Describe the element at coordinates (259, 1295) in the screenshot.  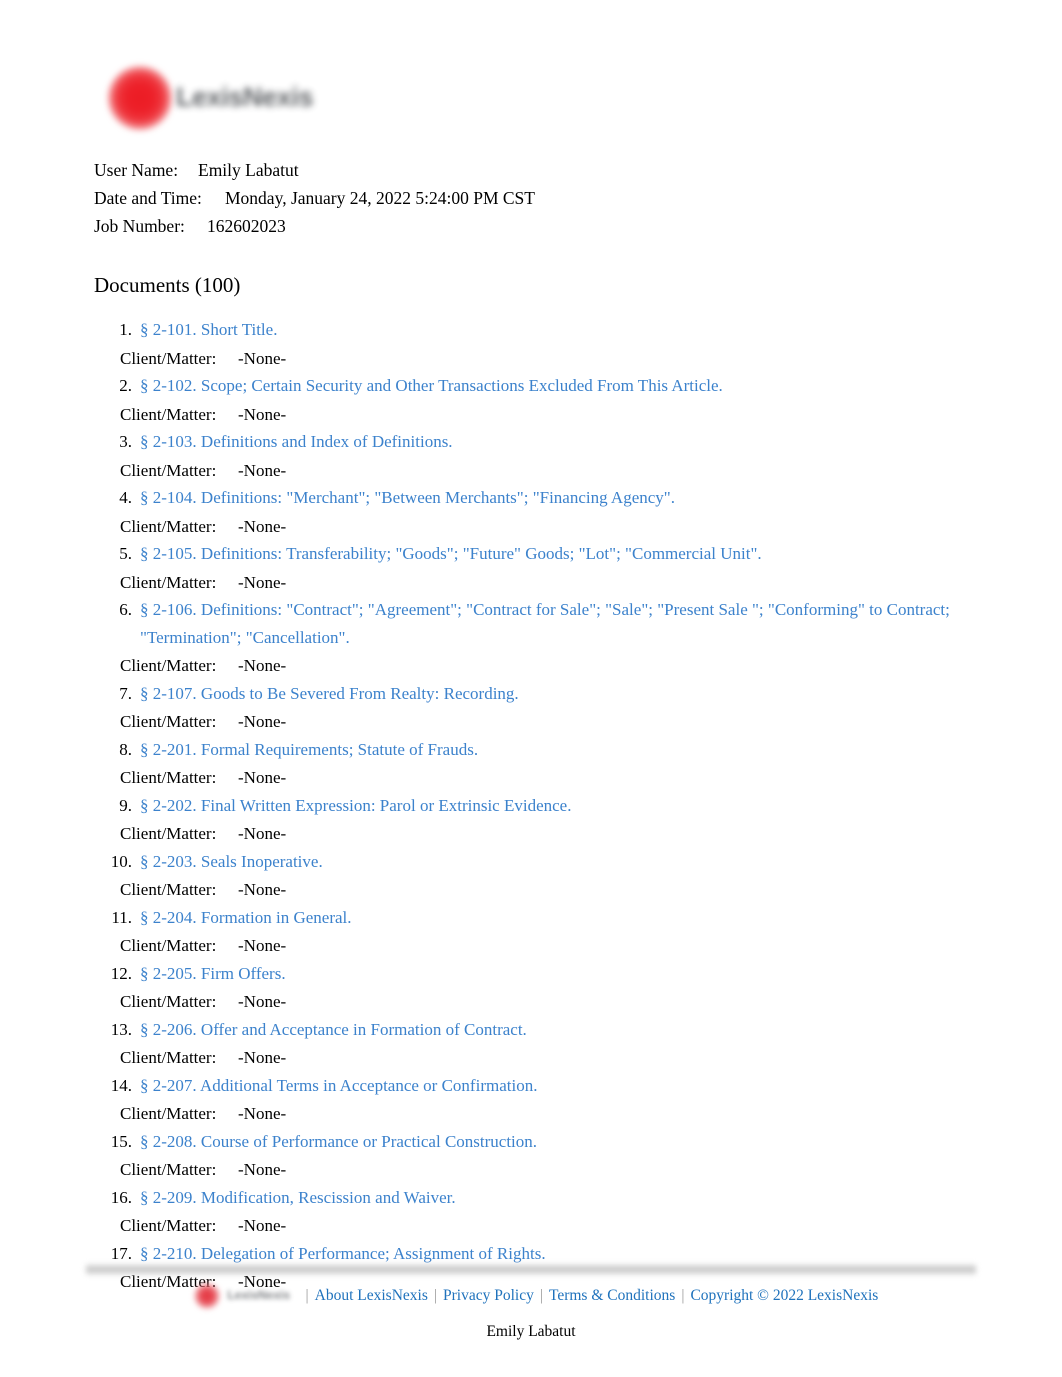
I see `lexisnexis-footer-wordmark: LexisNexis` at that location.